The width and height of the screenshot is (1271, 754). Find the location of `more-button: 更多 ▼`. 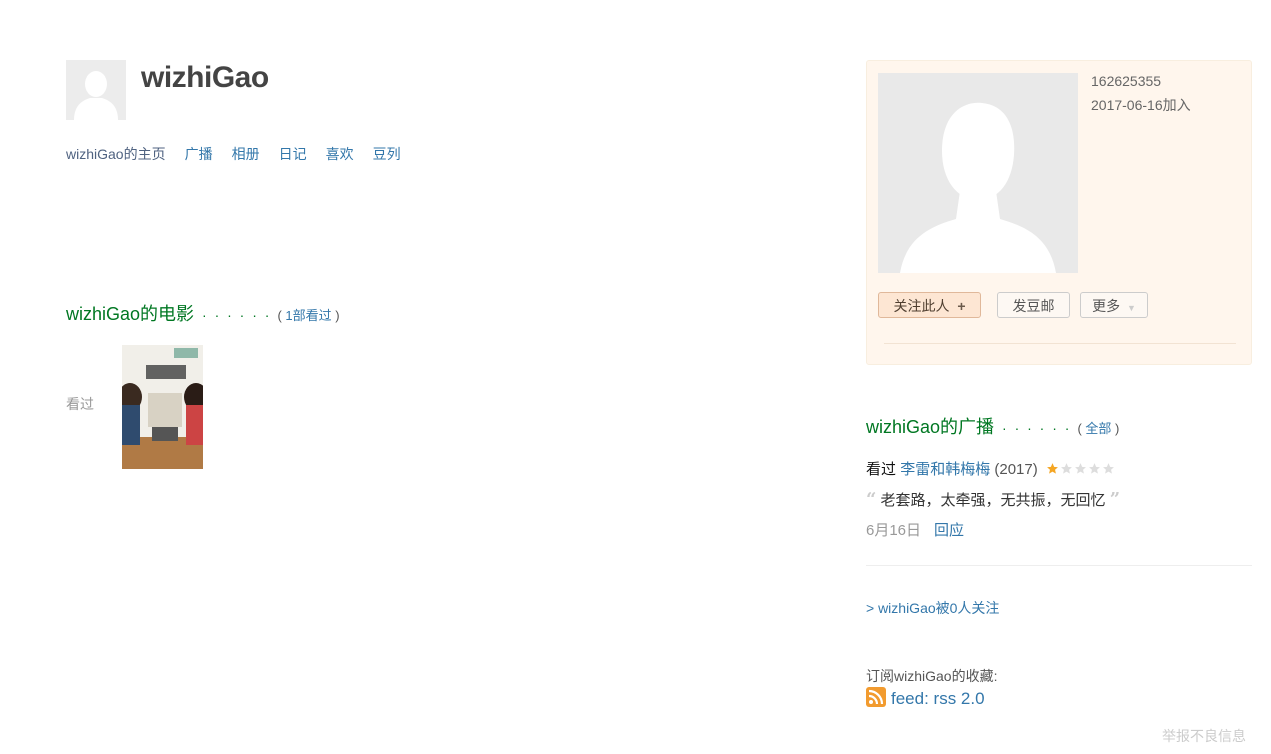

more-button: 更多 ▼ is located at coordinates (1114, 305).